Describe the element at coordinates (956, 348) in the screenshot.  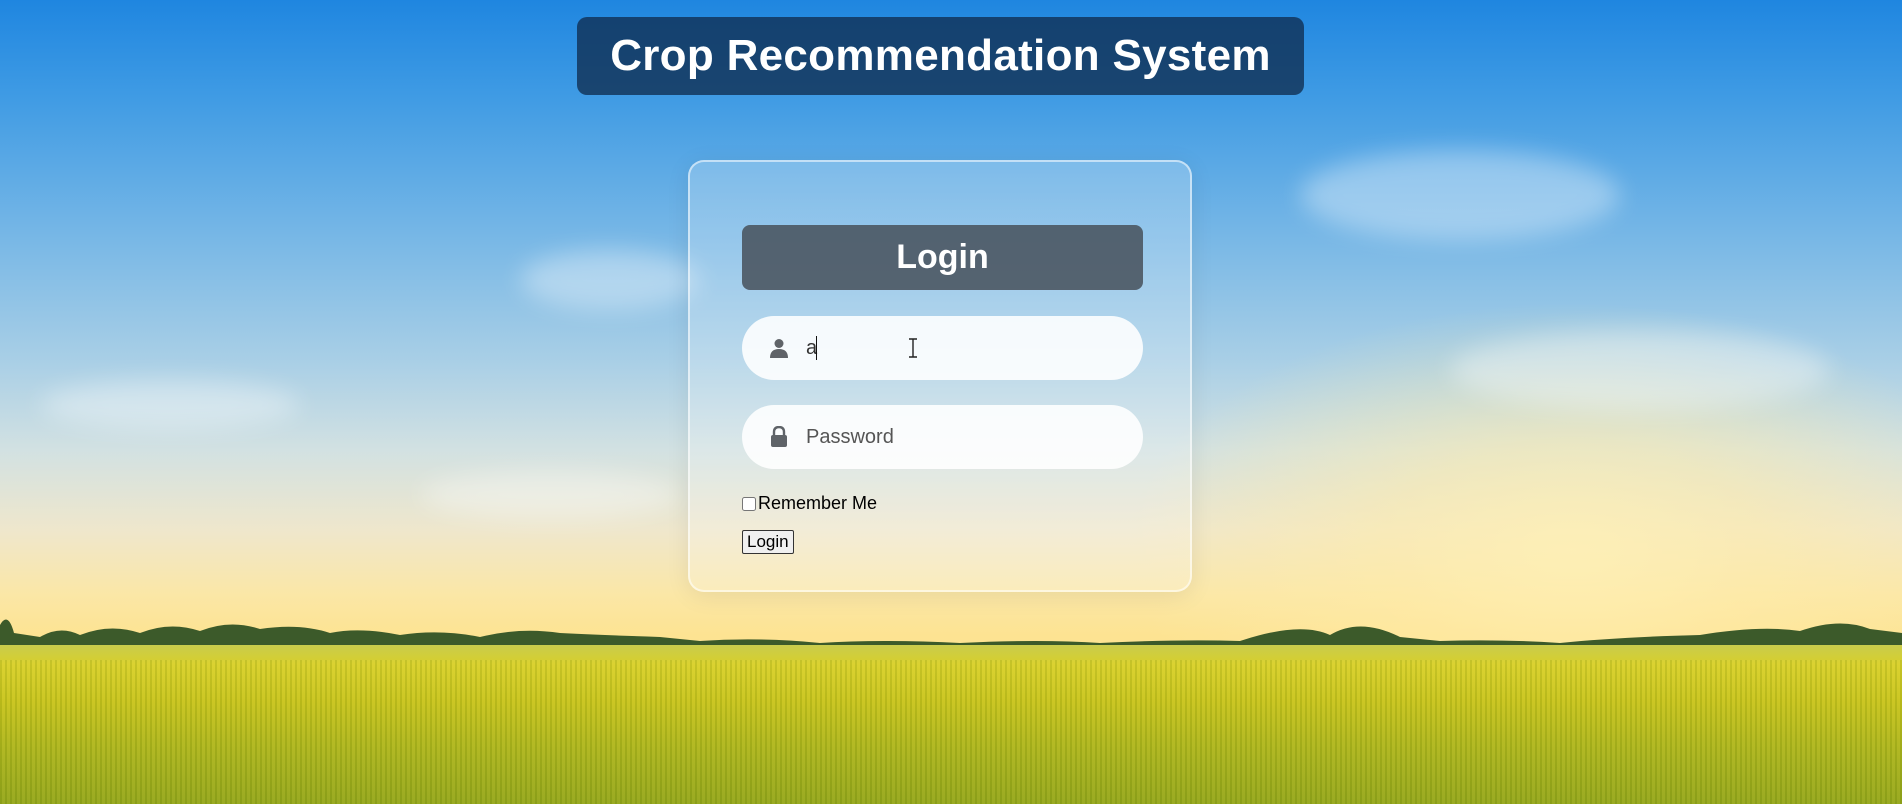
I see `username-input` at that location.